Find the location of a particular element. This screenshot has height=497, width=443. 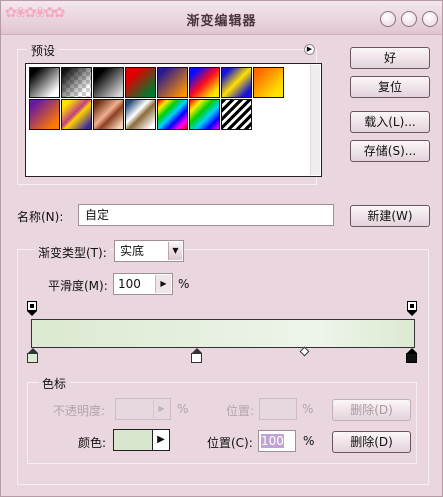

delete-opacity-stop-button: 删除(D) is located at coordinates (371, 410).